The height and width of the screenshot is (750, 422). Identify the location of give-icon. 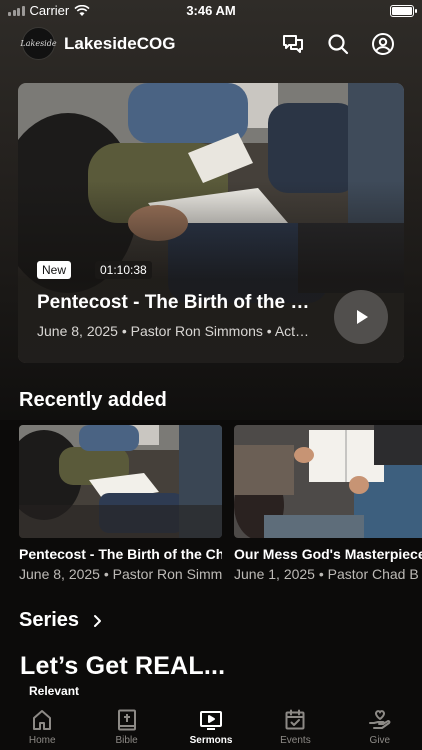
(379, 719).